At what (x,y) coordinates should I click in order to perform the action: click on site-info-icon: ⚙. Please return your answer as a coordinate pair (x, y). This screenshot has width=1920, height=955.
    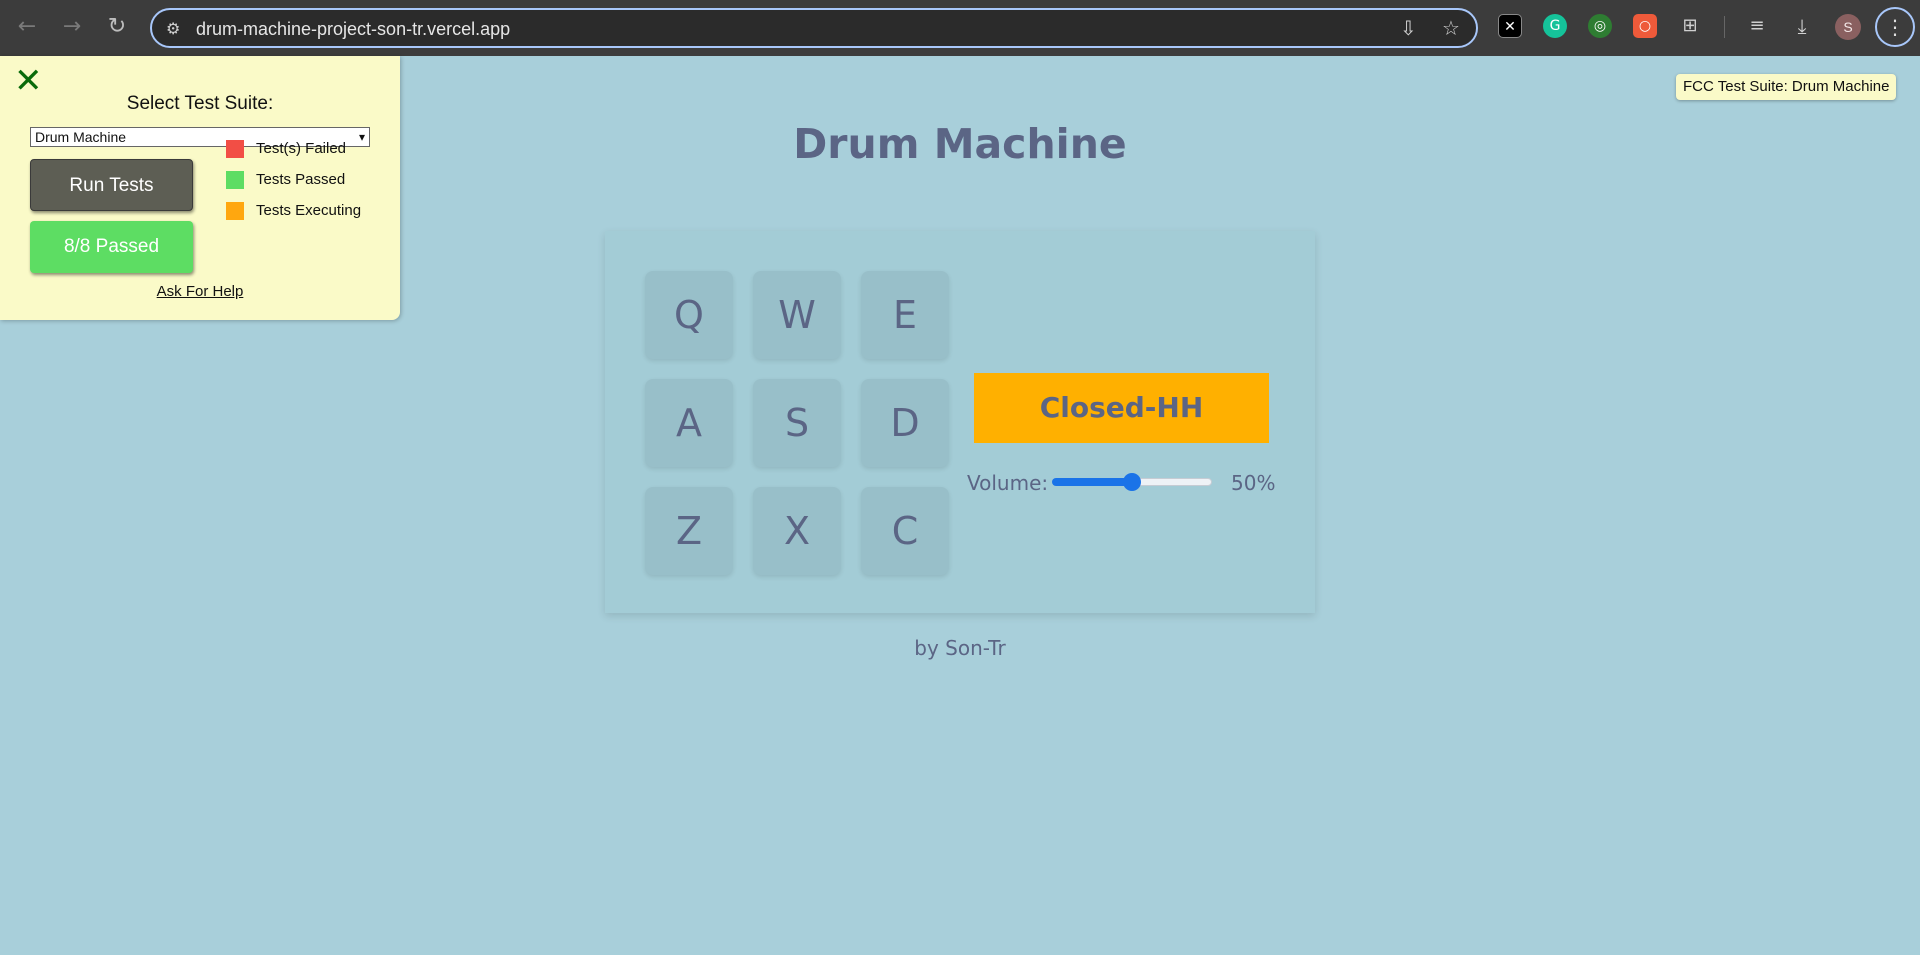
    Looking at the image, I should click on (173, 28).